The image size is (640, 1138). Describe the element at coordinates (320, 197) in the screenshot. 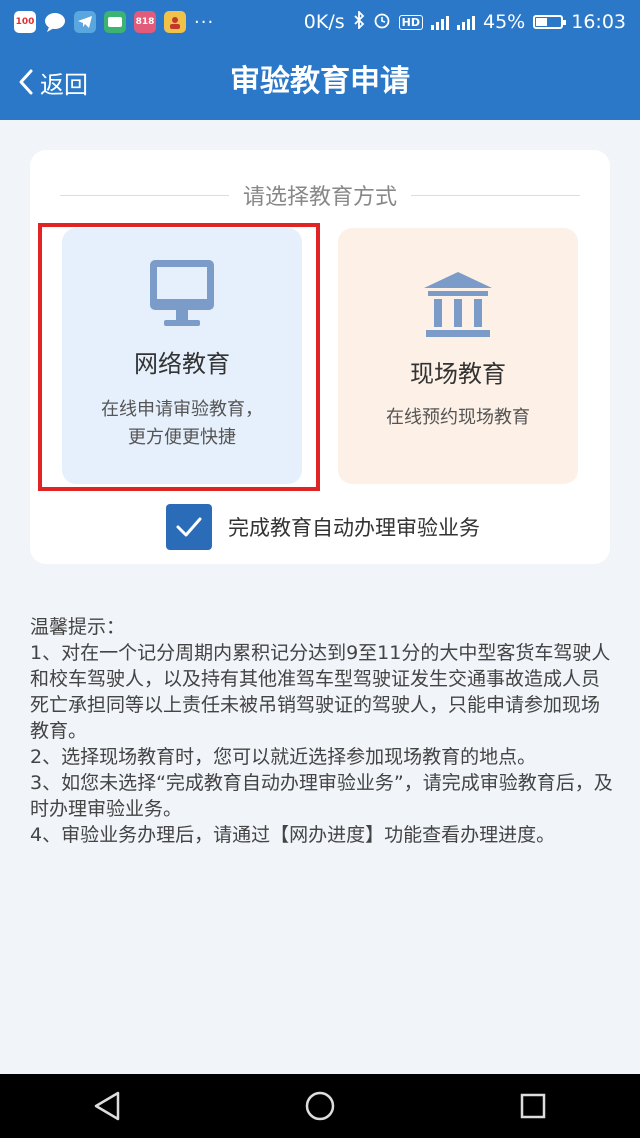

I see `section-title: 请选择教育方式` at that location.